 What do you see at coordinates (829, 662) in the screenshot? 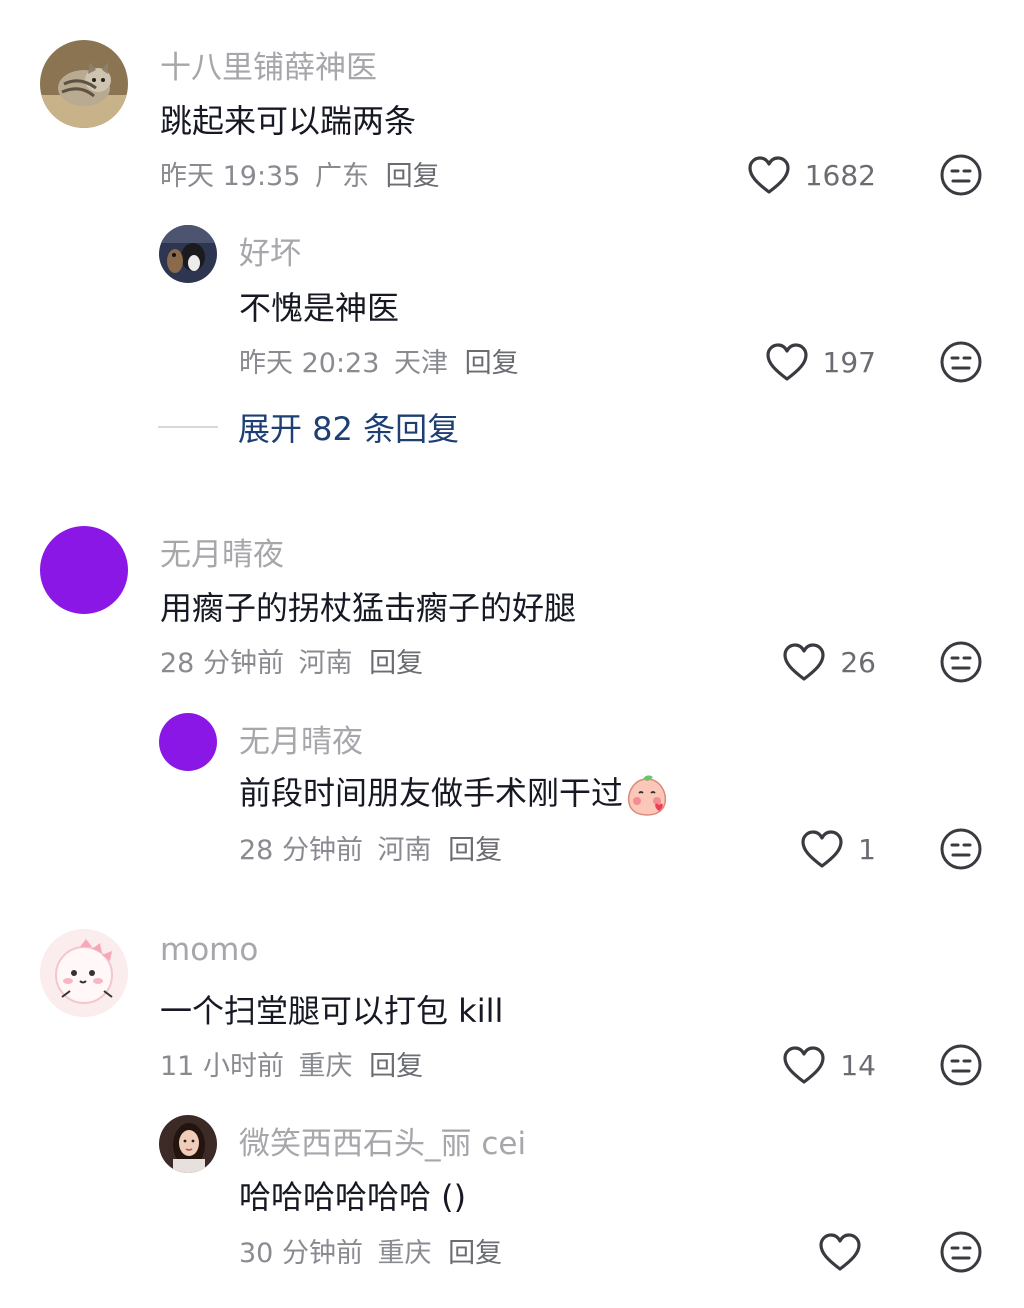
I see `like-button: 26` at bounding box center [829, 662].